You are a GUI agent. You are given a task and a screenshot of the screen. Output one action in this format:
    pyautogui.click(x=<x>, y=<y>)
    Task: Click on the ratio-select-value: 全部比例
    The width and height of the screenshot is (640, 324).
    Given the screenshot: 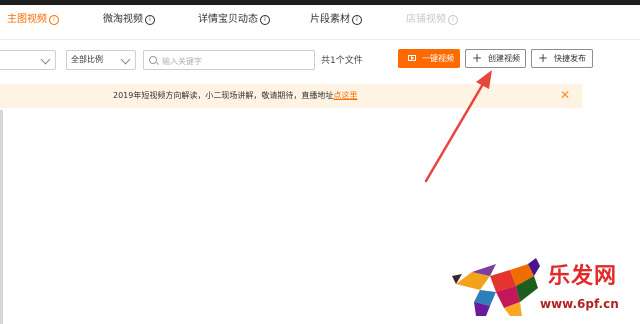 What is the action you would take?
    pyautogui.click(x=87, y=59)
    